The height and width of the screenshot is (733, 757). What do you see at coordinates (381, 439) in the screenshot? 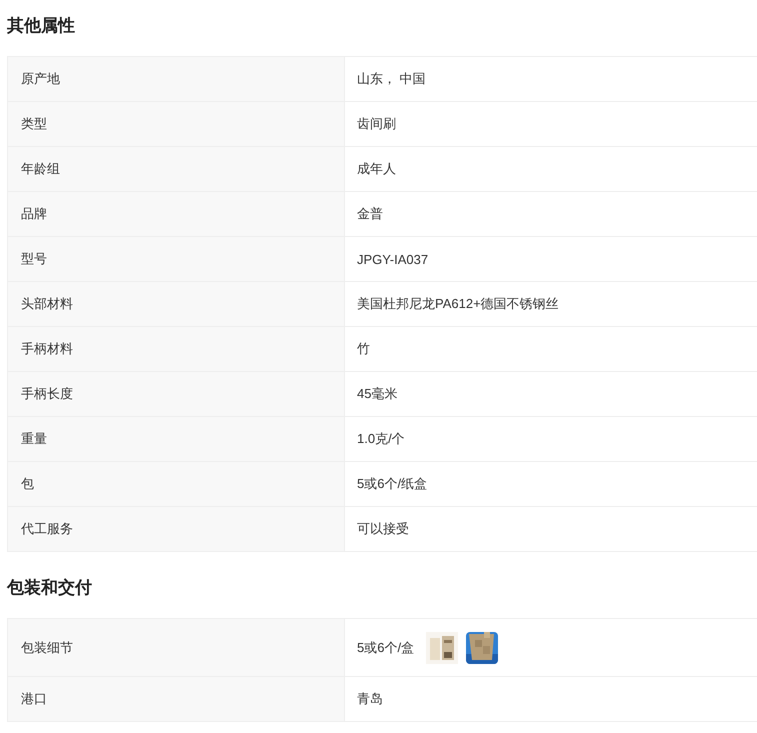
I see `table-cell: 1.0克/个` at bounding box center [381, 439].